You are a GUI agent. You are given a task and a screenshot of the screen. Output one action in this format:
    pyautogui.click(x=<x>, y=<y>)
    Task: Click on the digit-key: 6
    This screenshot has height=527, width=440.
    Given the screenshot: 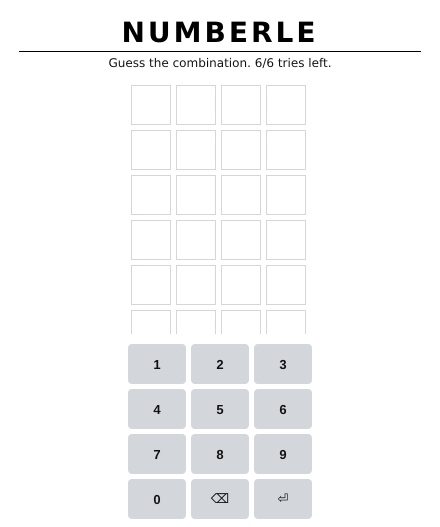 What is the action you would take?
    pyautogui.click(x=283, y=409)
    